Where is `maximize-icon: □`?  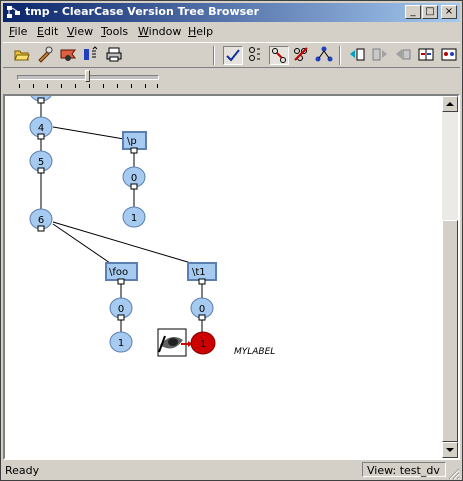 maximize-icon: □ is located at coordinates (430, 11).